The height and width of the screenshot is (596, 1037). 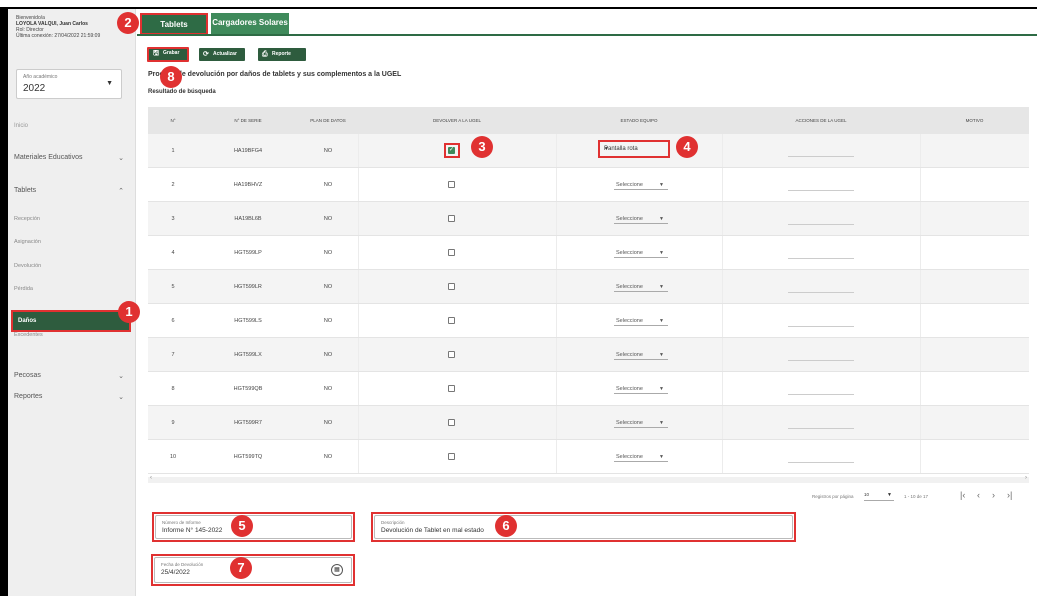 What do you see at coordinates (71, 376) in the screenshot?
I see `sidebar-item-pecosas: Pecosas ⌄` at bounding box center [71, 376].